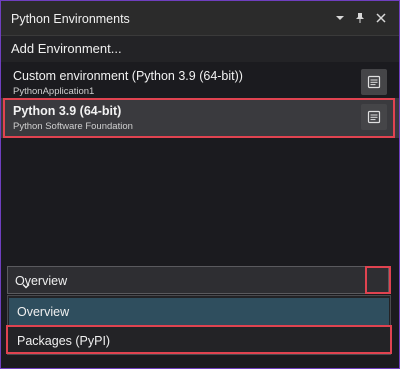 This screenshot has width=400, height=369. I want to click on environment-subtitle: Python Software Foundation, so click(73, 126).